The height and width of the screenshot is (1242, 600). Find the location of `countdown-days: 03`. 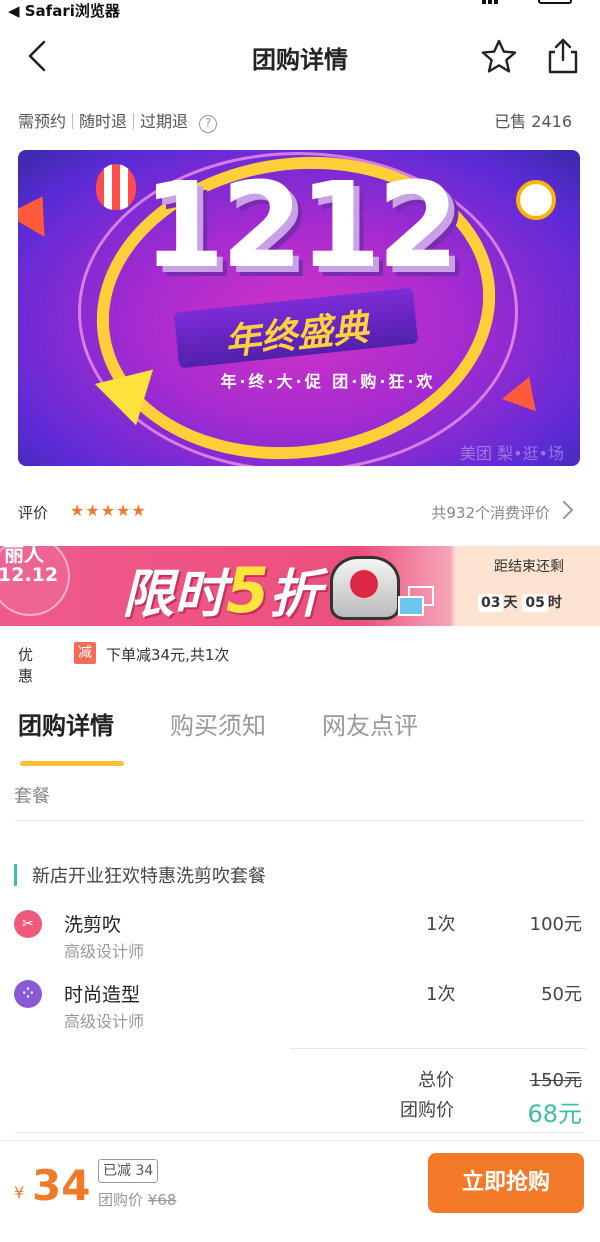

countdown-days: 03 is located at coordinates (491, 603).